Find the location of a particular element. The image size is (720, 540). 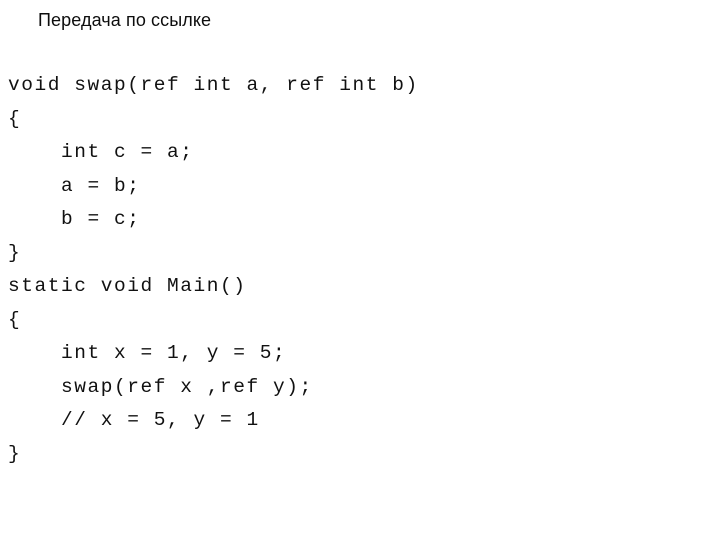

code-line: b = c; is located at coordinates (74, 219).